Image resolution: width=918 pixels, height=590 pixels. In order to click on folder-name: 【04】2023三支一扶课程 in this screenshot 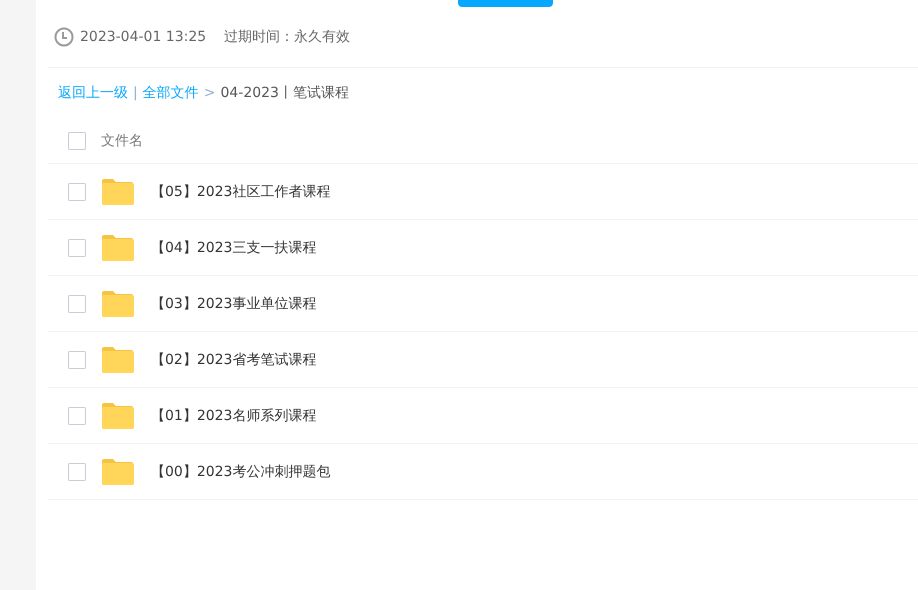, I will do `click(233, 247)`.